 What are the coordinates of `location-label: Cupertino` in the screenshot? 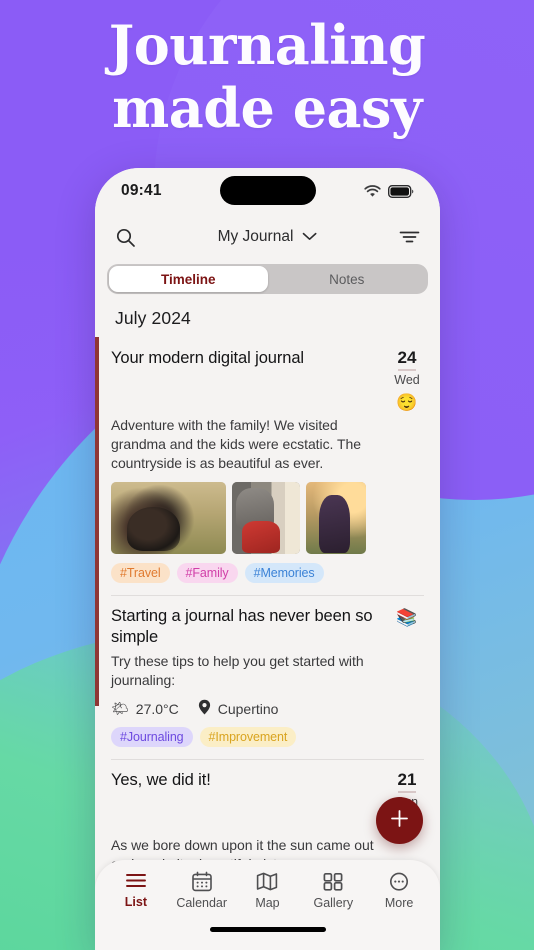 It's located at (248, 708).